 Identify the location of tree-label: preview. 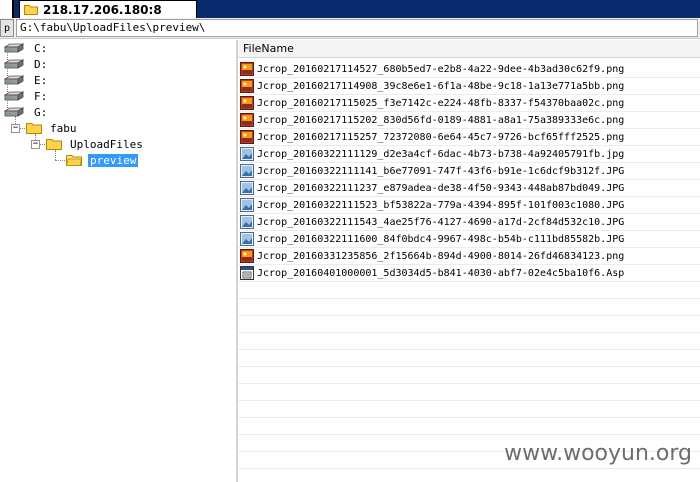
(113, 160).